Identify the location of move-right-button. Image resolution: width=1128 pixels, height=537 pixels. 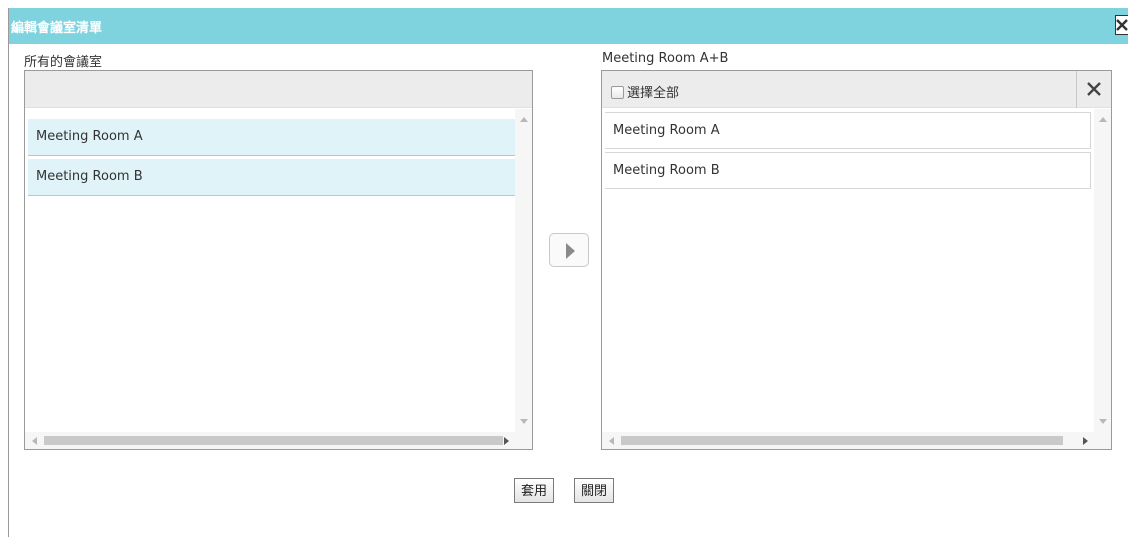
(569, 250).